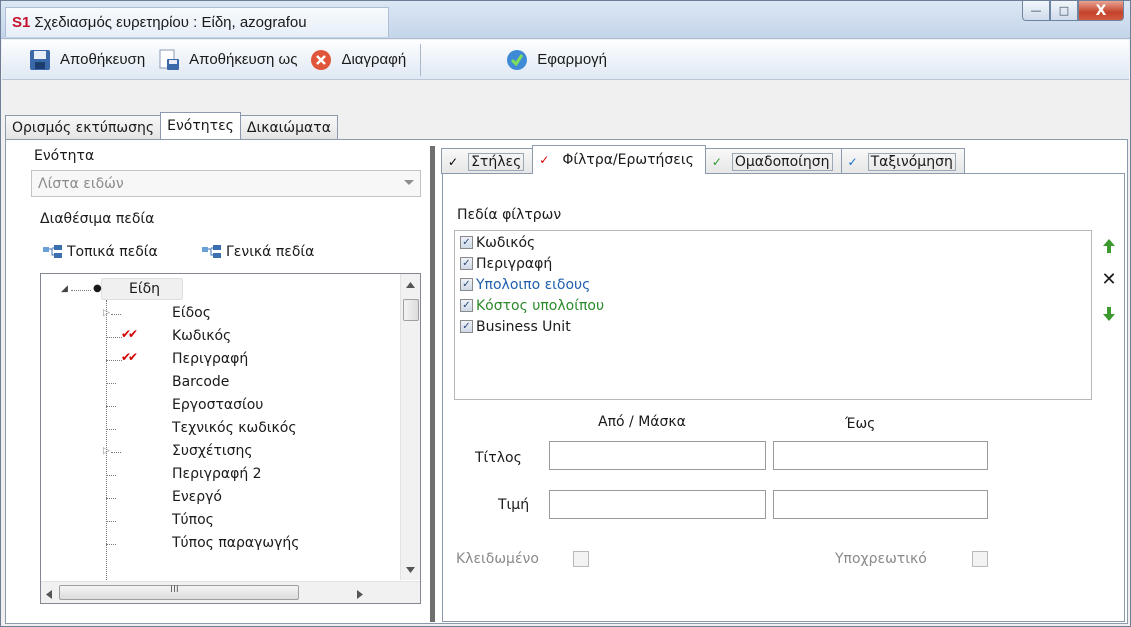  I want to click on tab-print-definition-label: Ορισμός εκτύπωσης, so click(83, 127).